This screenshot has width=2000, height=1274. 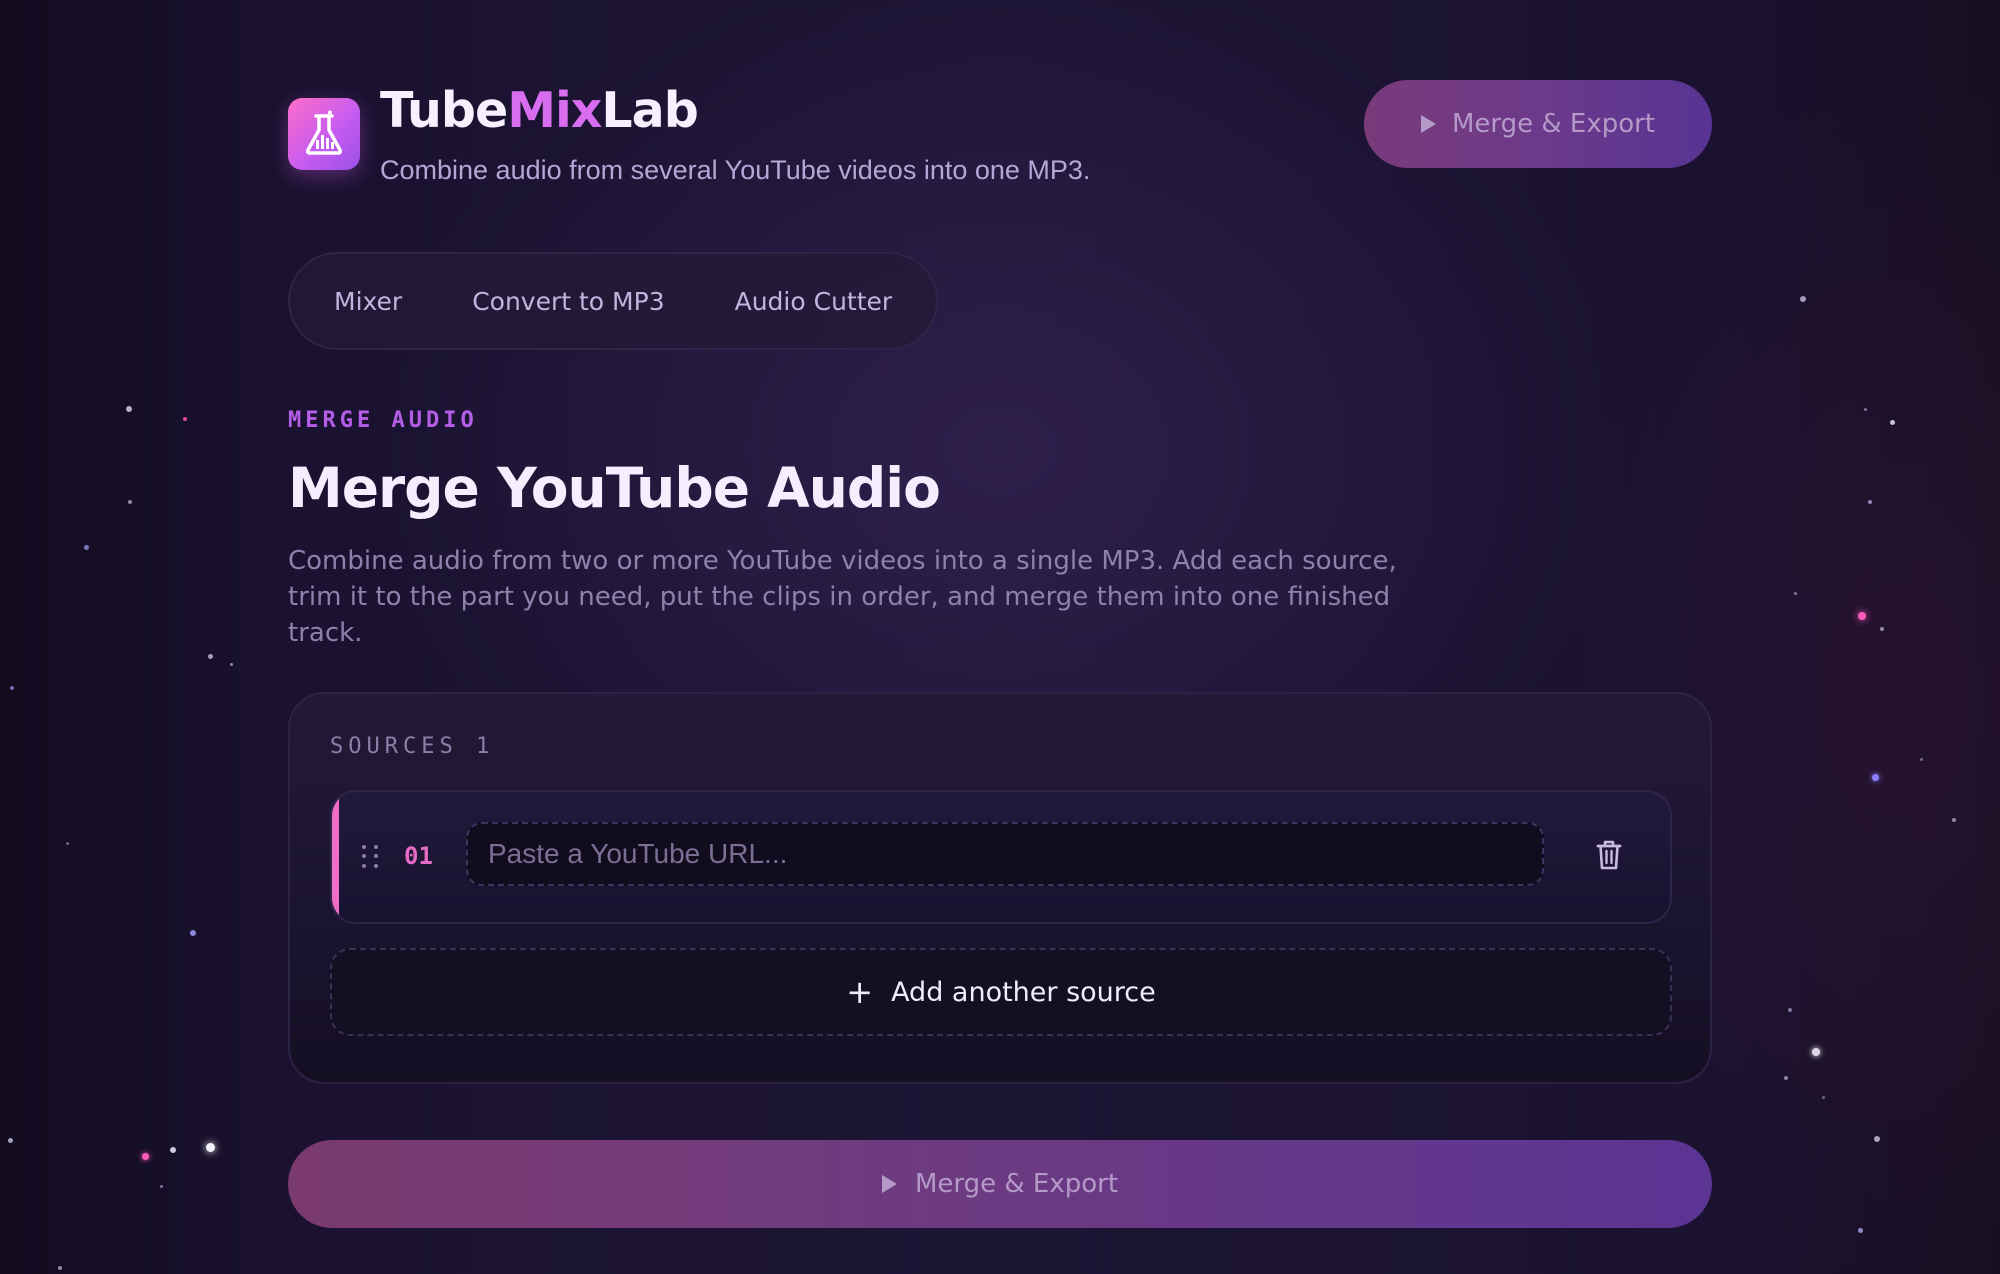 What do you see at coordinates (371, 857) in the screenshot?
I see `drag-handle-icon` at bounding box center [371, 857].